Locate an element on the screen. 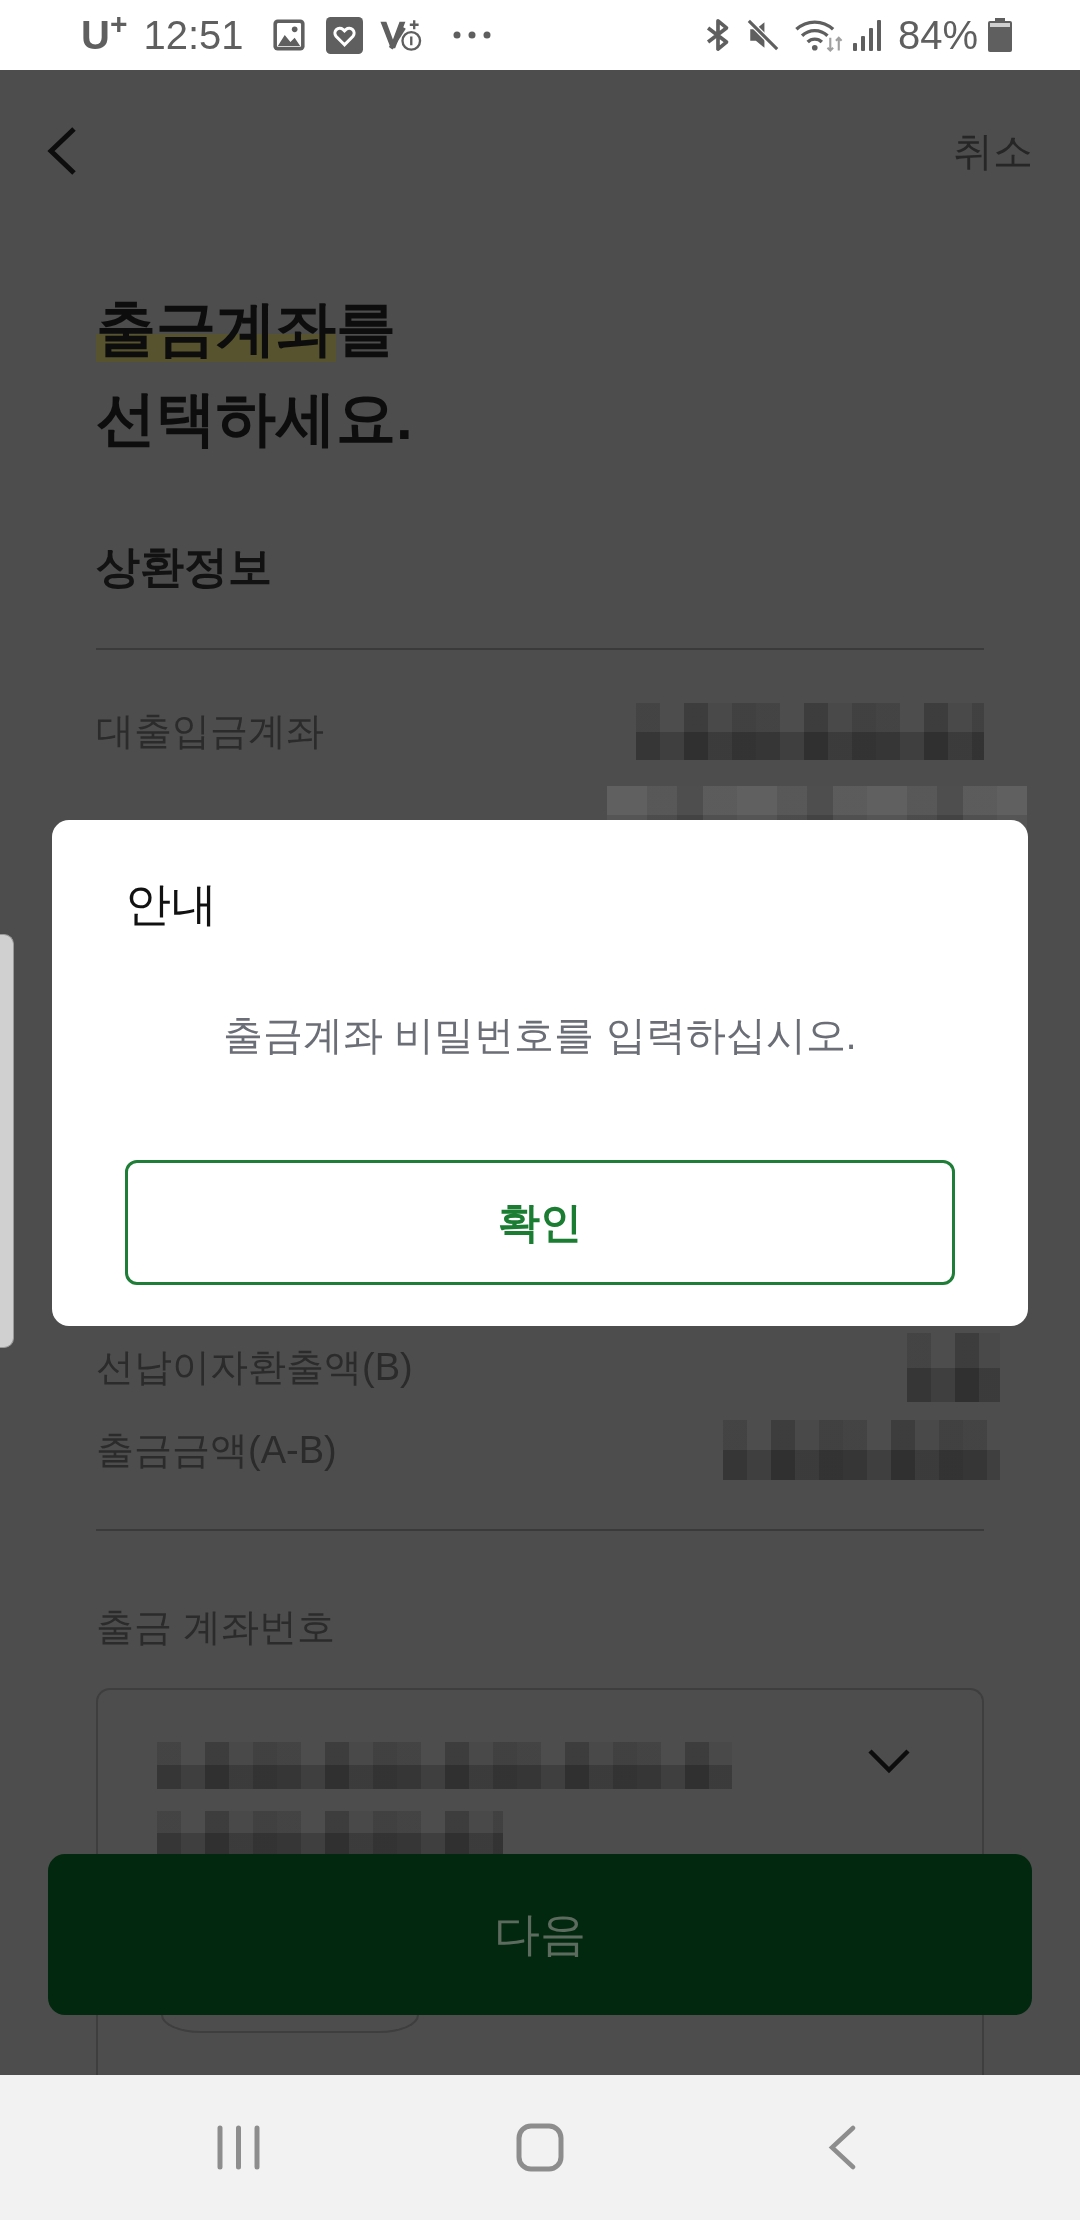 The image size is (1080, 2220). dialog-title: 안내 is located at coordinates (171, 904).